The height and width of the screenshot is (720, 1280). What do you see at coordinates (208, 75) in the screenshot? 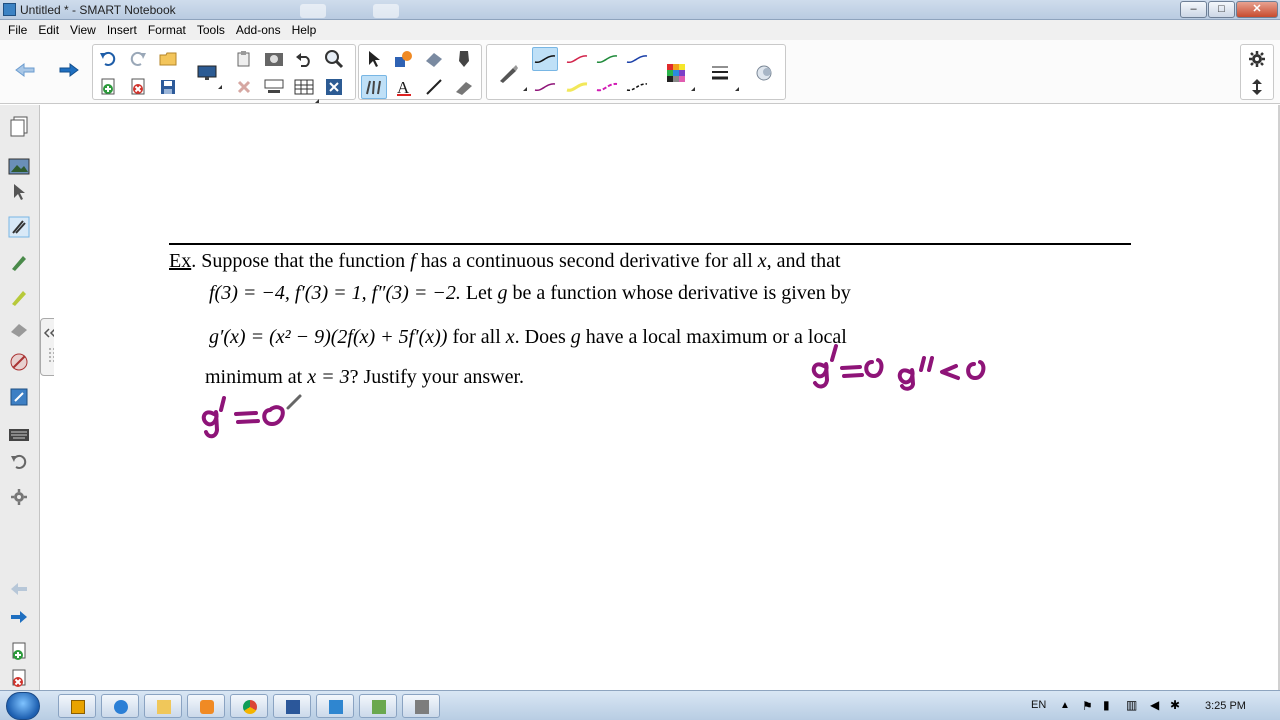
I see `display-icon` at bounding box center [208, 75].